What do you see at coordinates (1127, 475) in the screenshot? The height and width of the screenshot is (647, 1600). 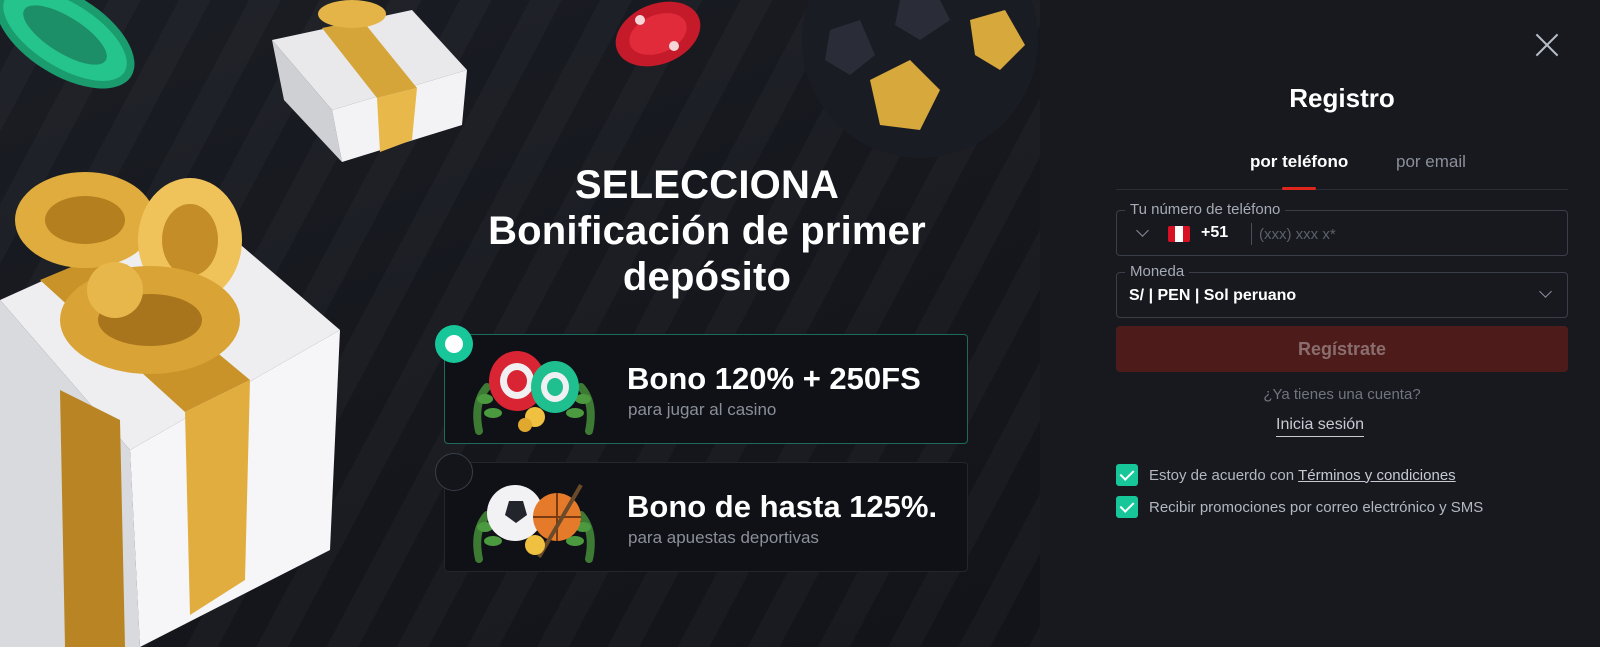 I see `terms-checkbox` at bounding box center [1127, 475].